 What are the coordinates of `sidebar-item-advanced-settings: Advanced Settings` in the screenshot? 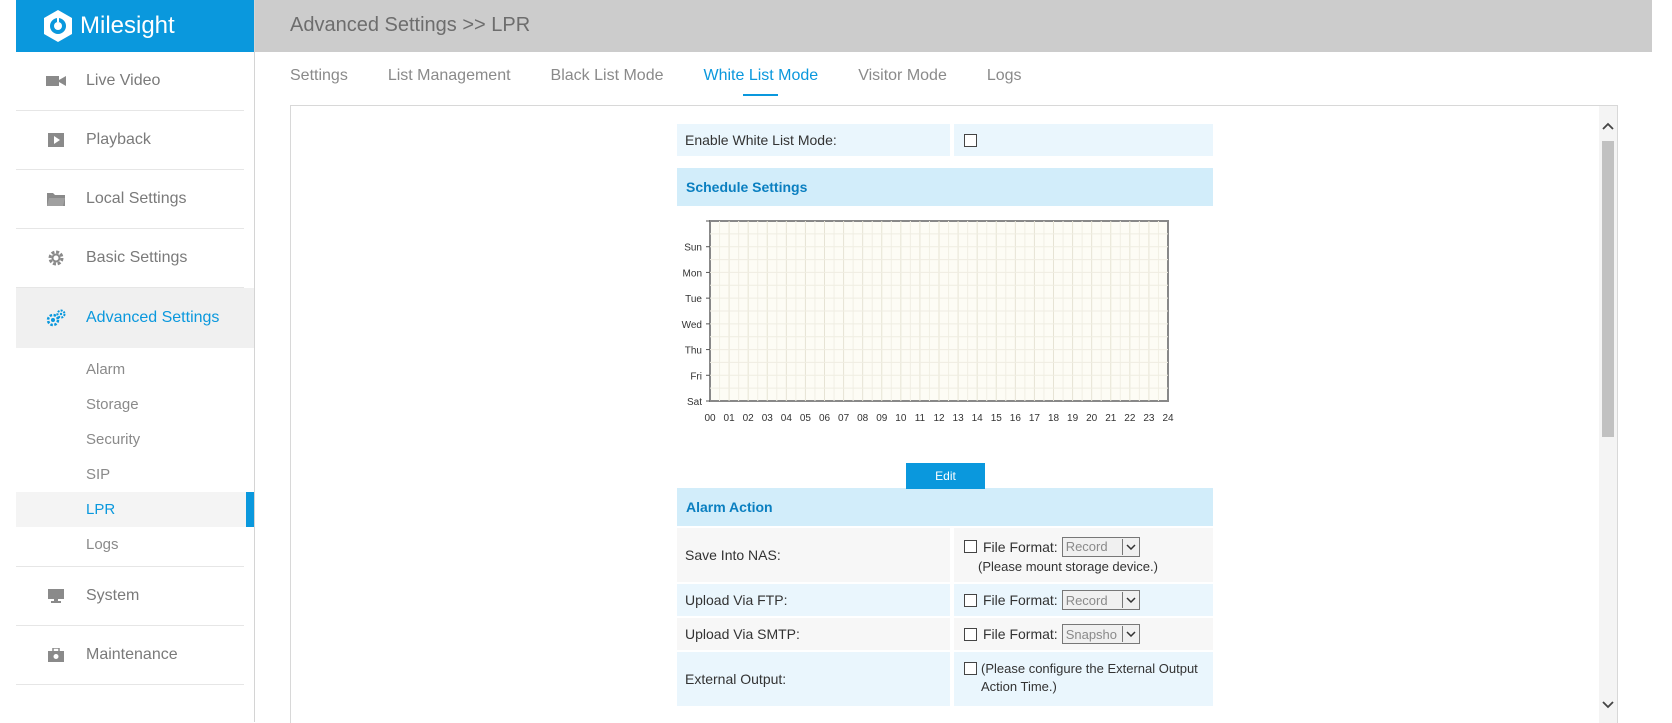 It's located at (135, 318).